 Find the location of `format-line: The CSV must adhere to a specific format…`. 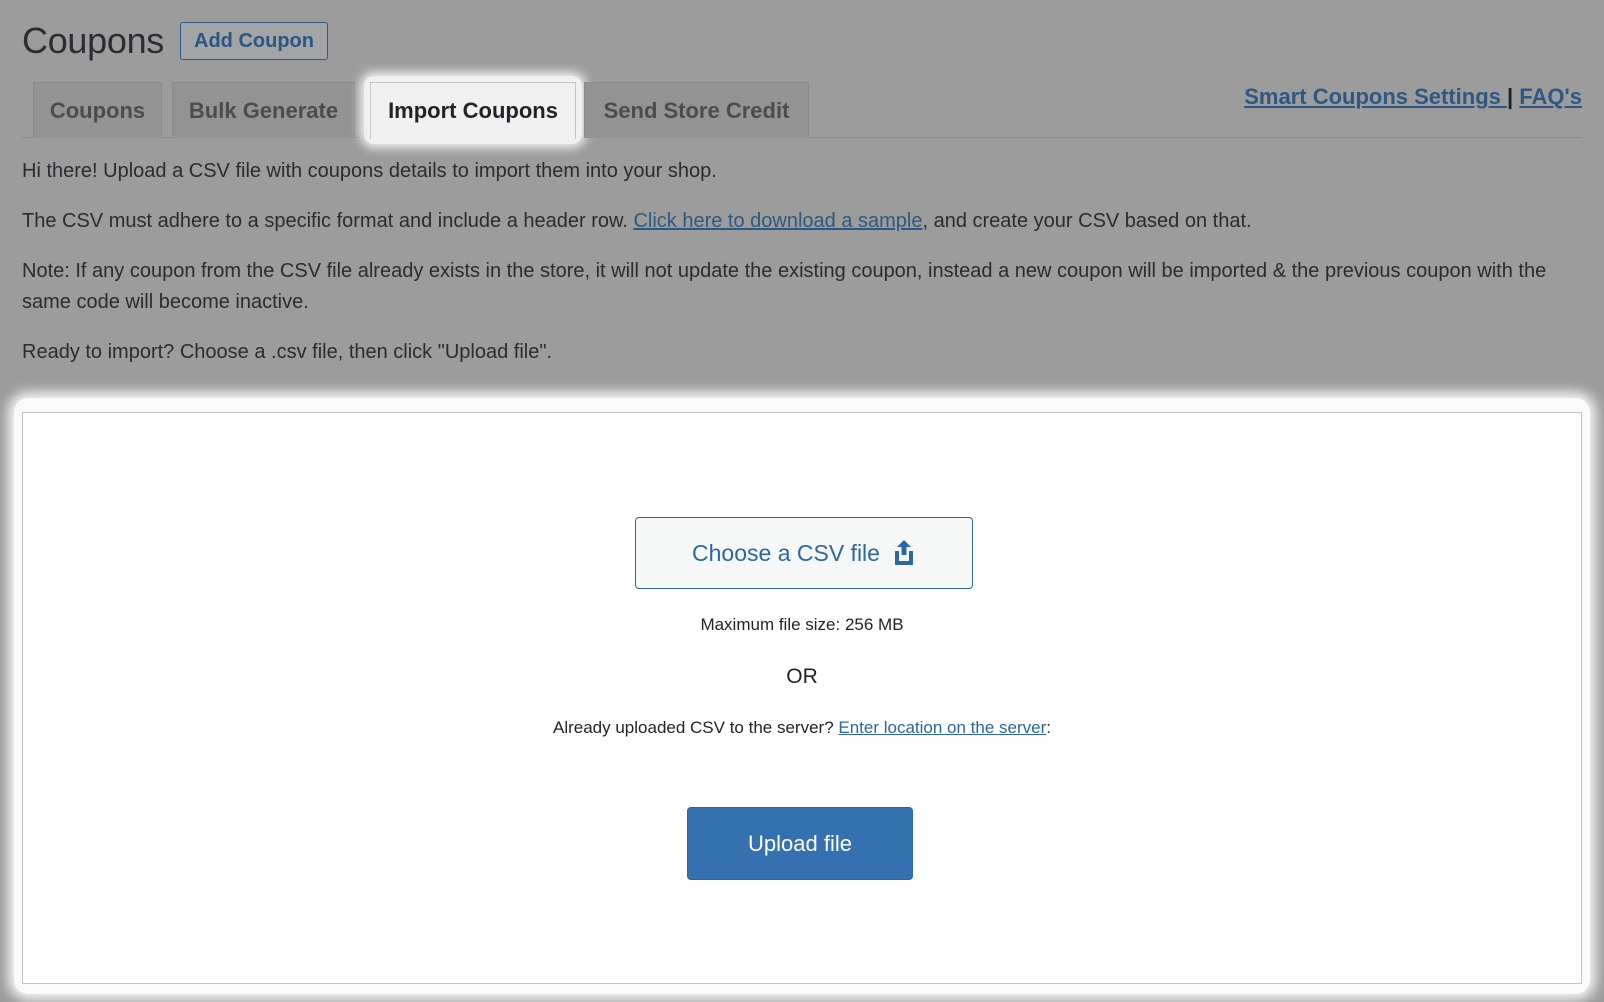

format-line: The CSV must adhere to a specific format… is located at coordinates (637, 221).